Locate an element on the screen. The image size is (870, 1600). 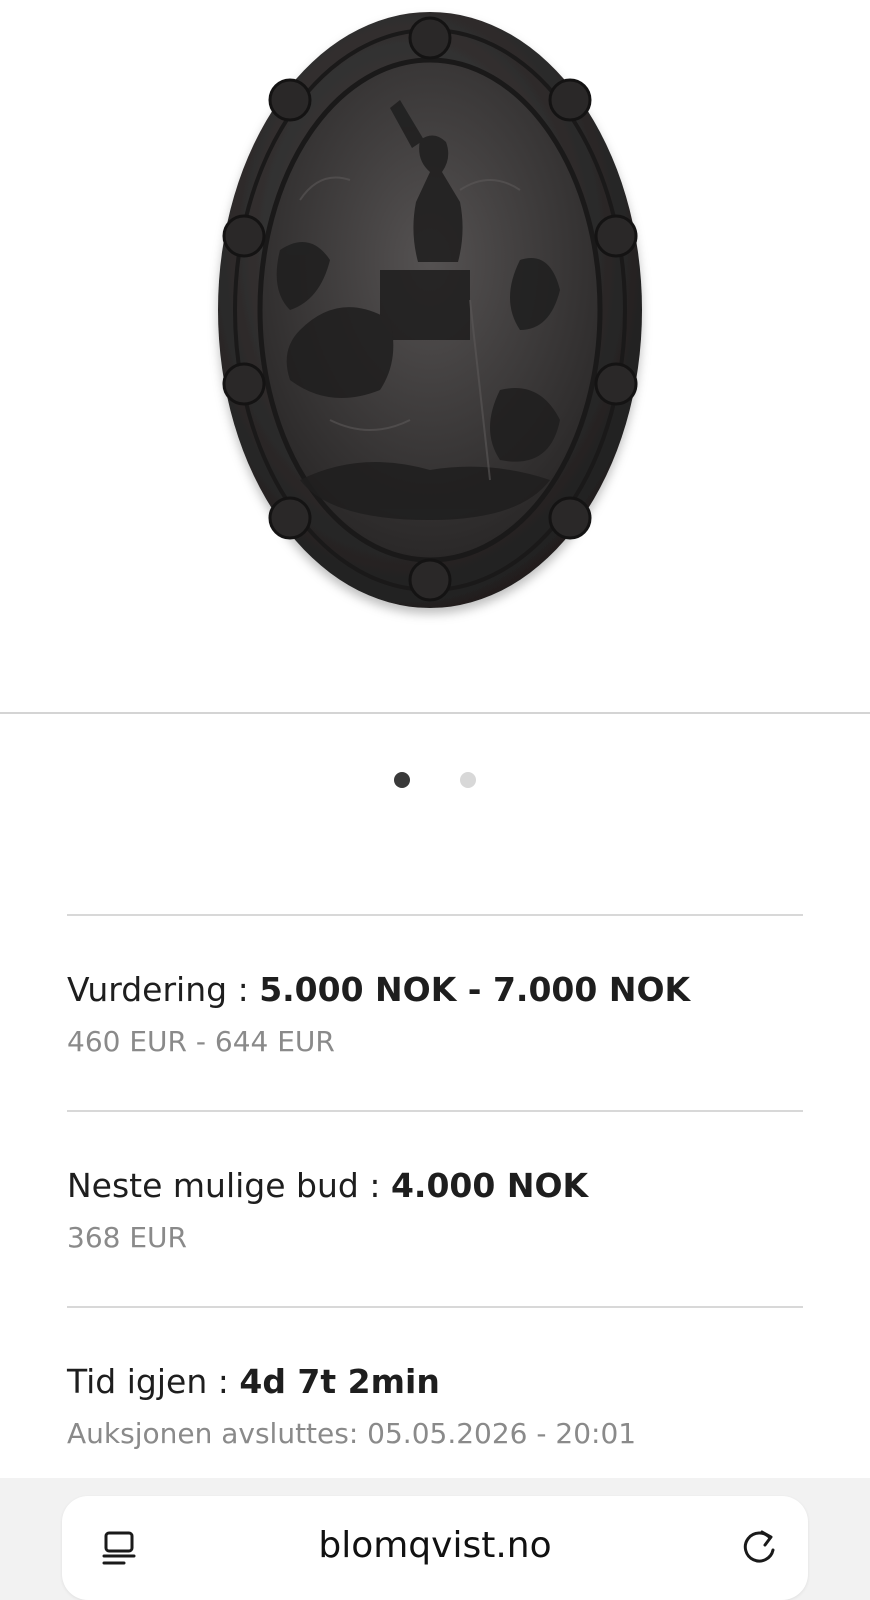
estimate-value: 5.000 NOK - 7.000 NOK is located at coordinates (475, 989).